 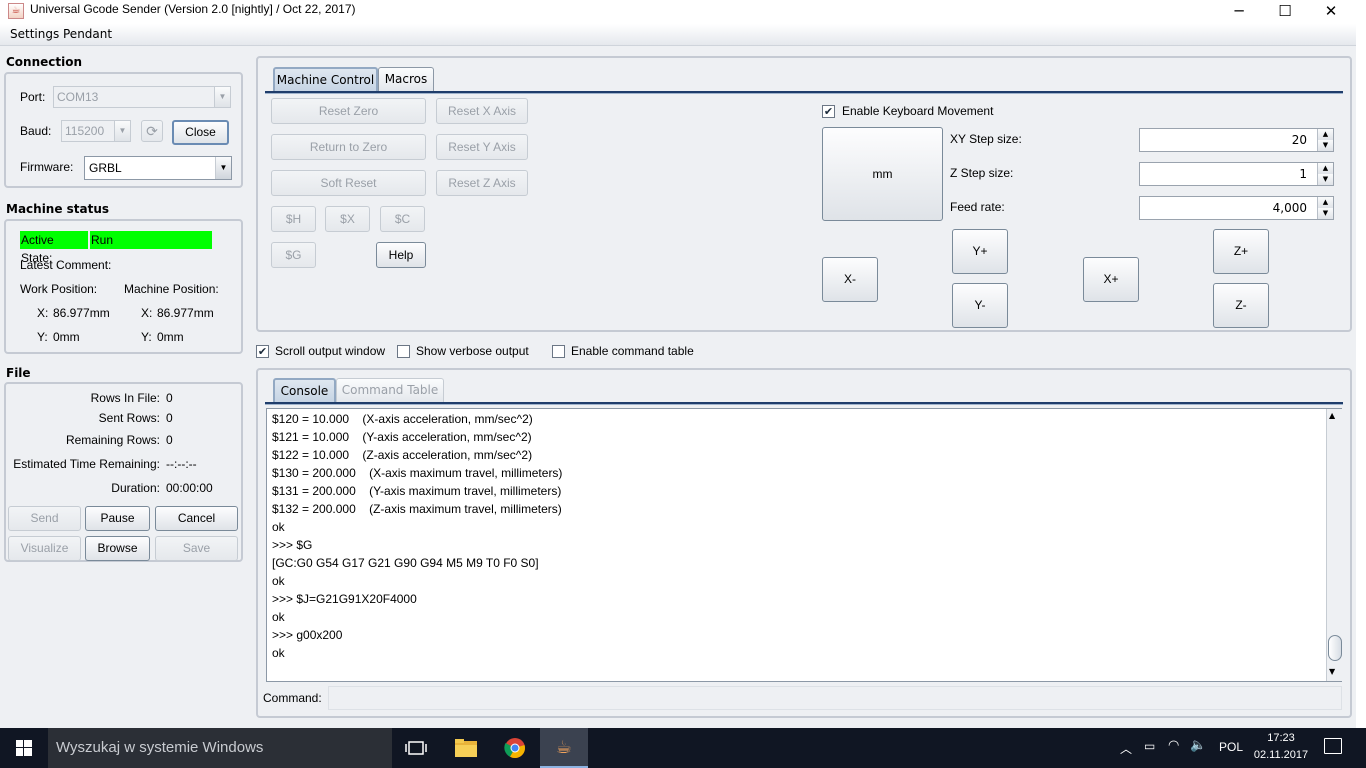 I want to click on send-button: Send, so click(x=44, y=518).